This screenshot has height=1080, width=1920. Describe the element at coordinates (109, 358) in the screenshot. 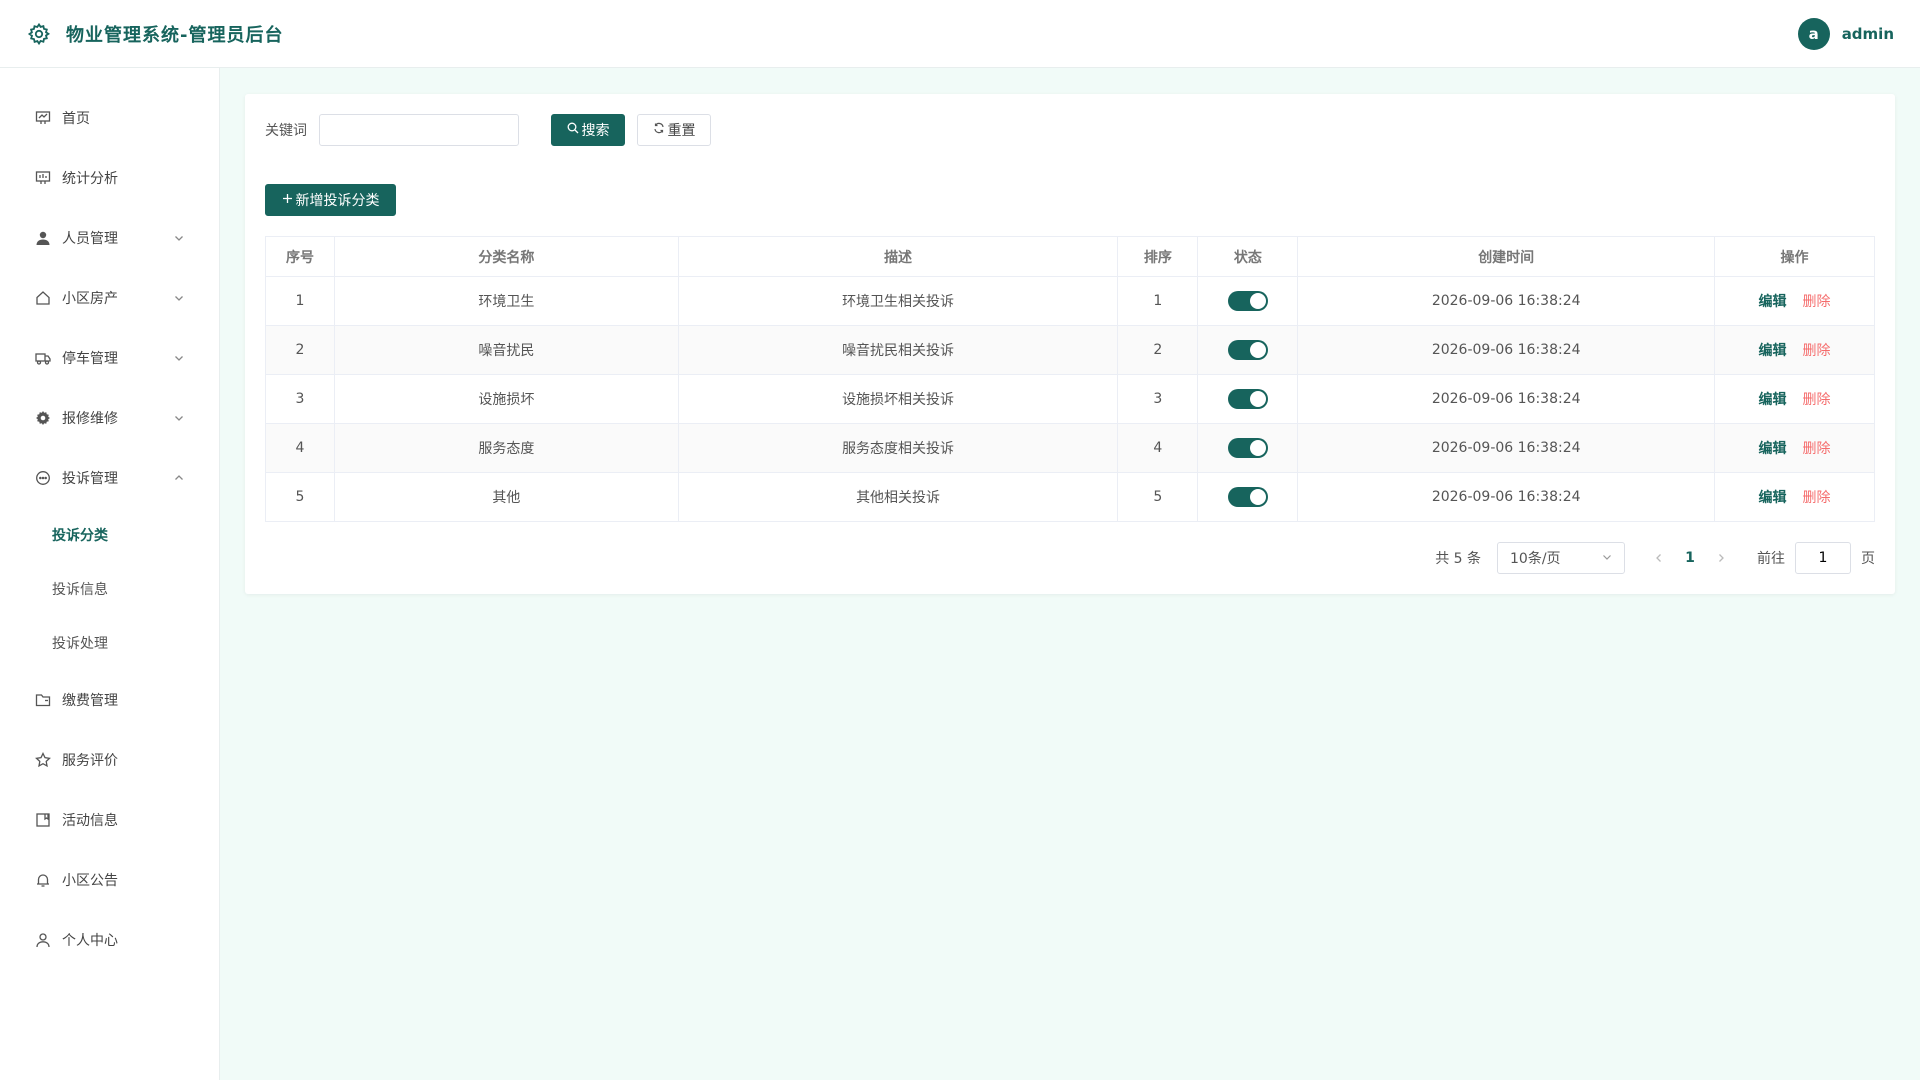

I see `sidebar-item-parking: 停车管理` at that location.